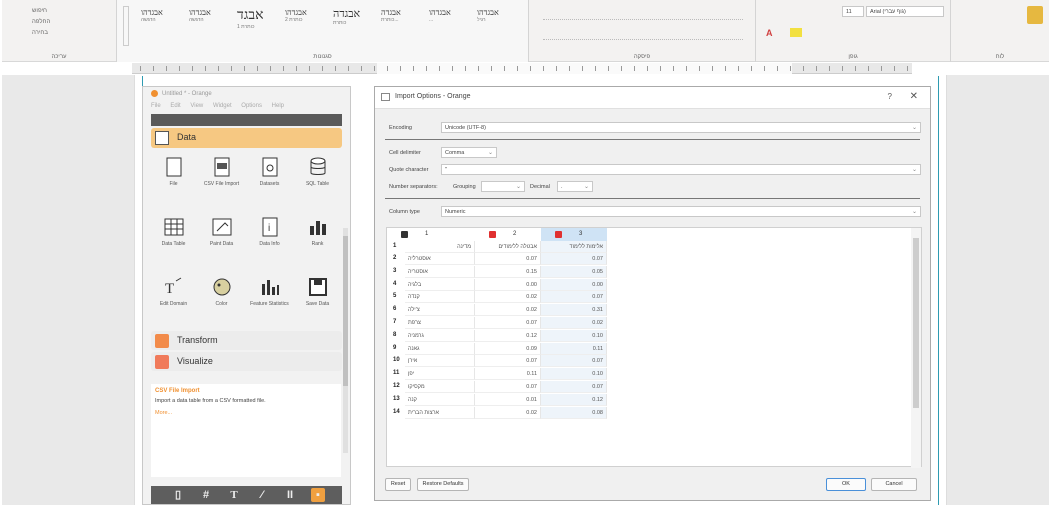  What do you see at coordinates (278, 106) in the screenshot?
I see `menu-help: Help` at bounding box center [278, 106].